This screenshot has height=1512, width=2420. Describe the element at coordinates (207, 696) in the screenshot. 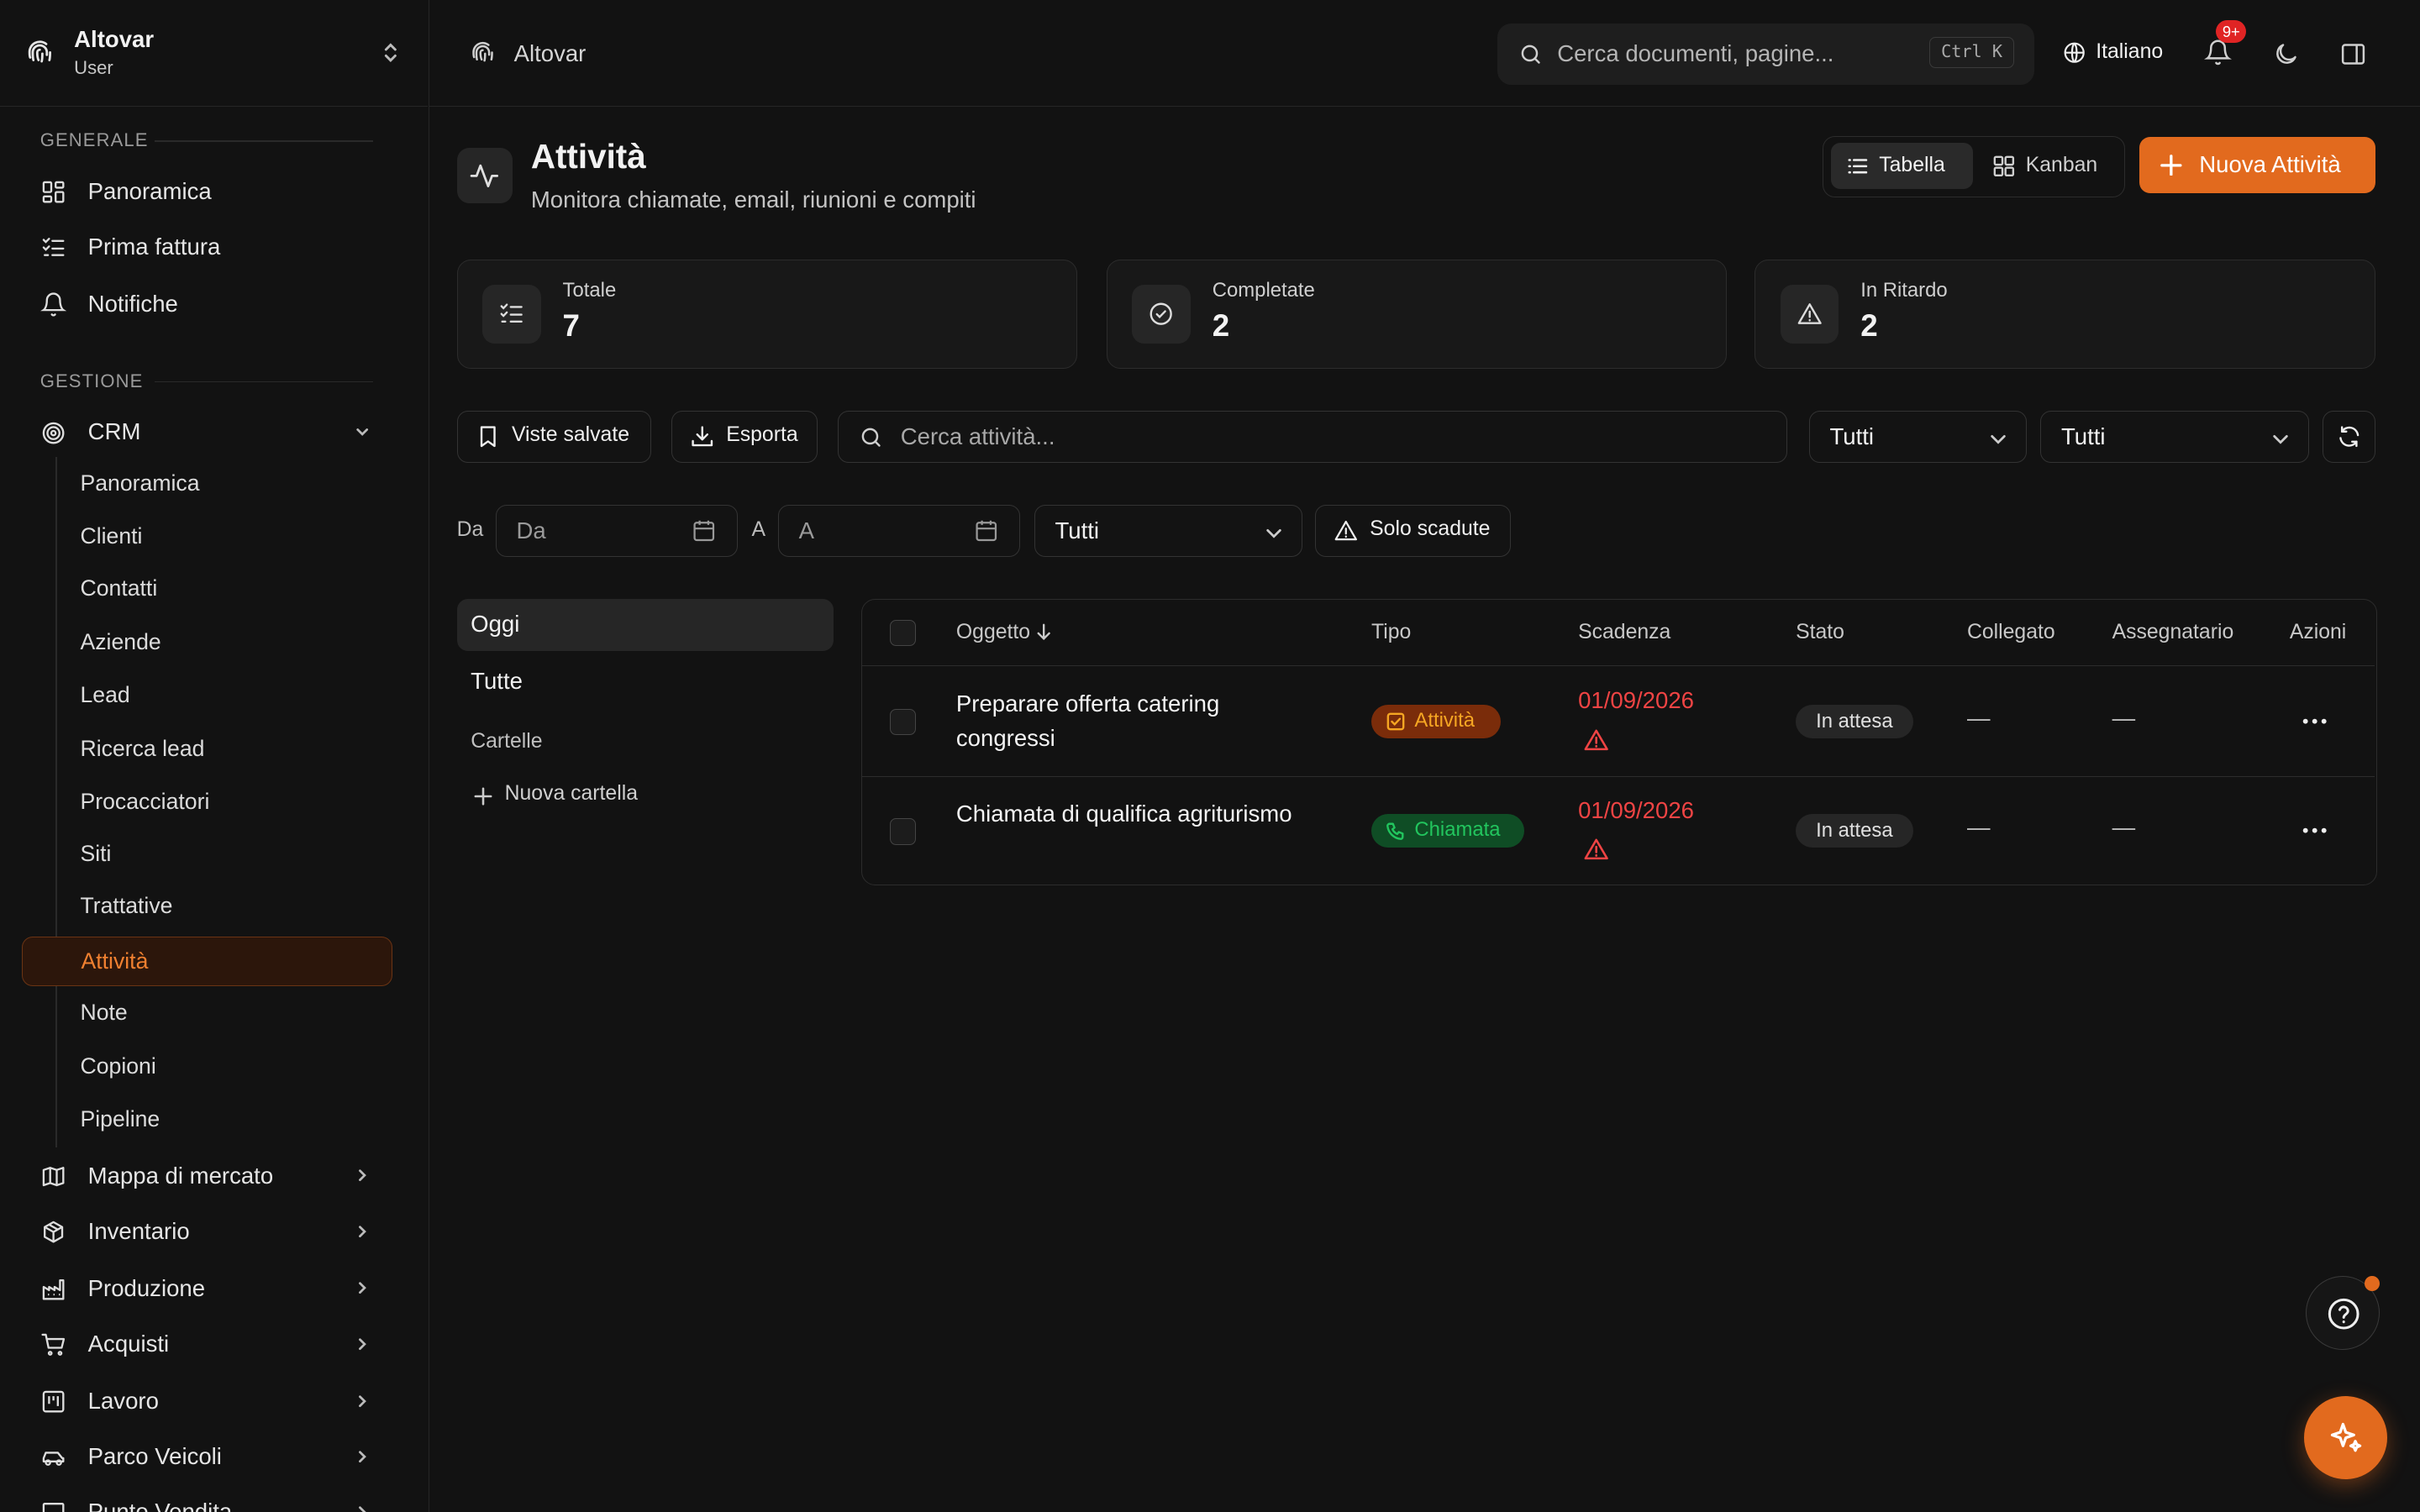

I see `sidebar-subitem-lead: Lead` at that location.